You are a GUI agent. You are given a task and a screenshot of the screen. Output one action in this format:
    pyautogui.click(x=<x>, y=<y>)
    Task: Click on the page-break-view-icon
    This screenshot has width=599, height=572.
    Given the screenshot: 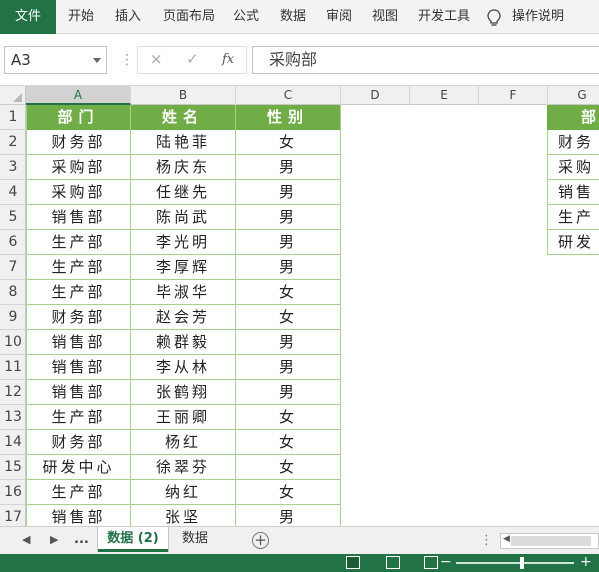 What is the action you would take?
    pyautogui.click(x=431, y=562)
    